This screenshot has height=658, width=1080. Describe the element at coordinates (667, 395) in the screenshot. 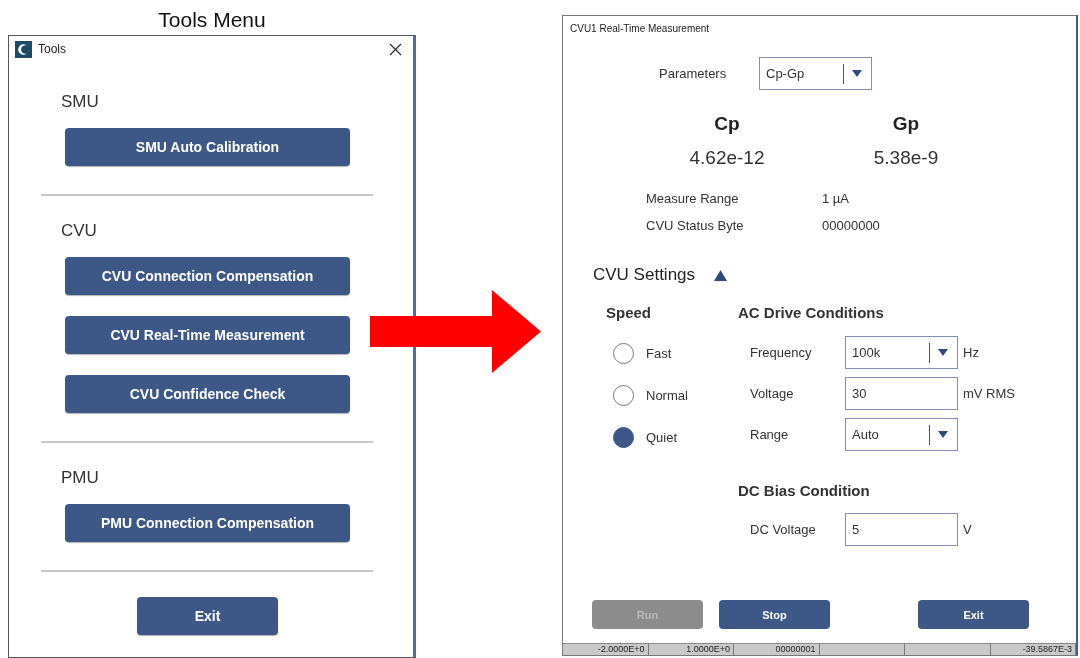

I see `radio-label: Normal` at that location.